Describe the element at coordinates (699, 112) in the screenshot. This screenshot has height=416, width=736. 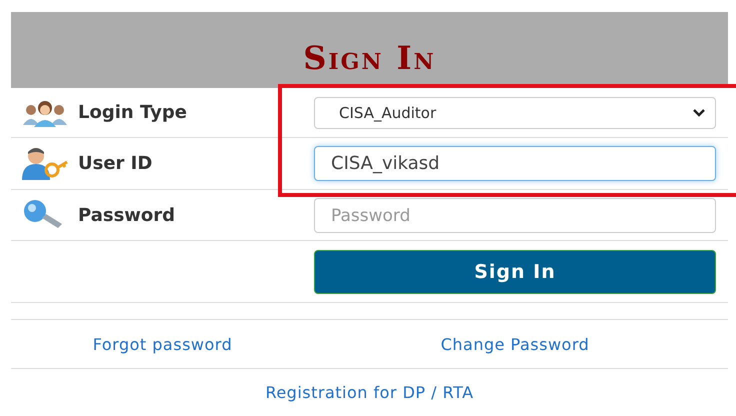
I see `chevron-down-icon` at that location.